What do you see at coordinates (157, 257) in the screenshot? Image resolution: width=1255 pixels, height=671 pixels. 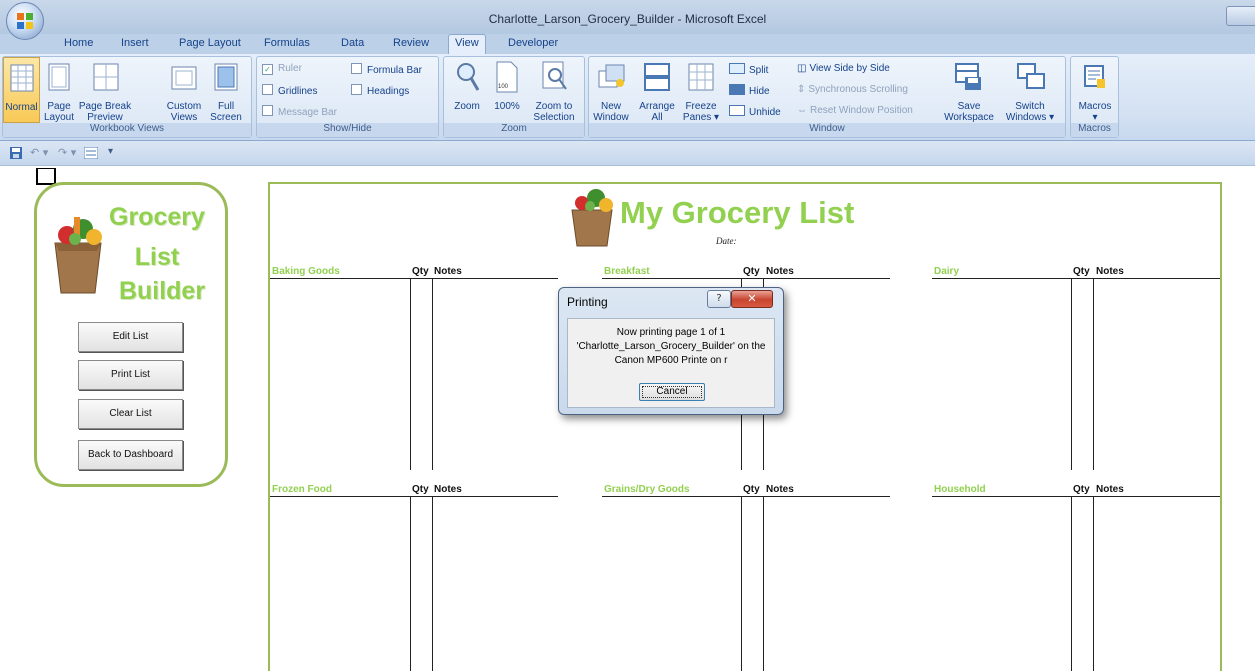 I see `panel-title-list: List` at bounding box center [157, 257].